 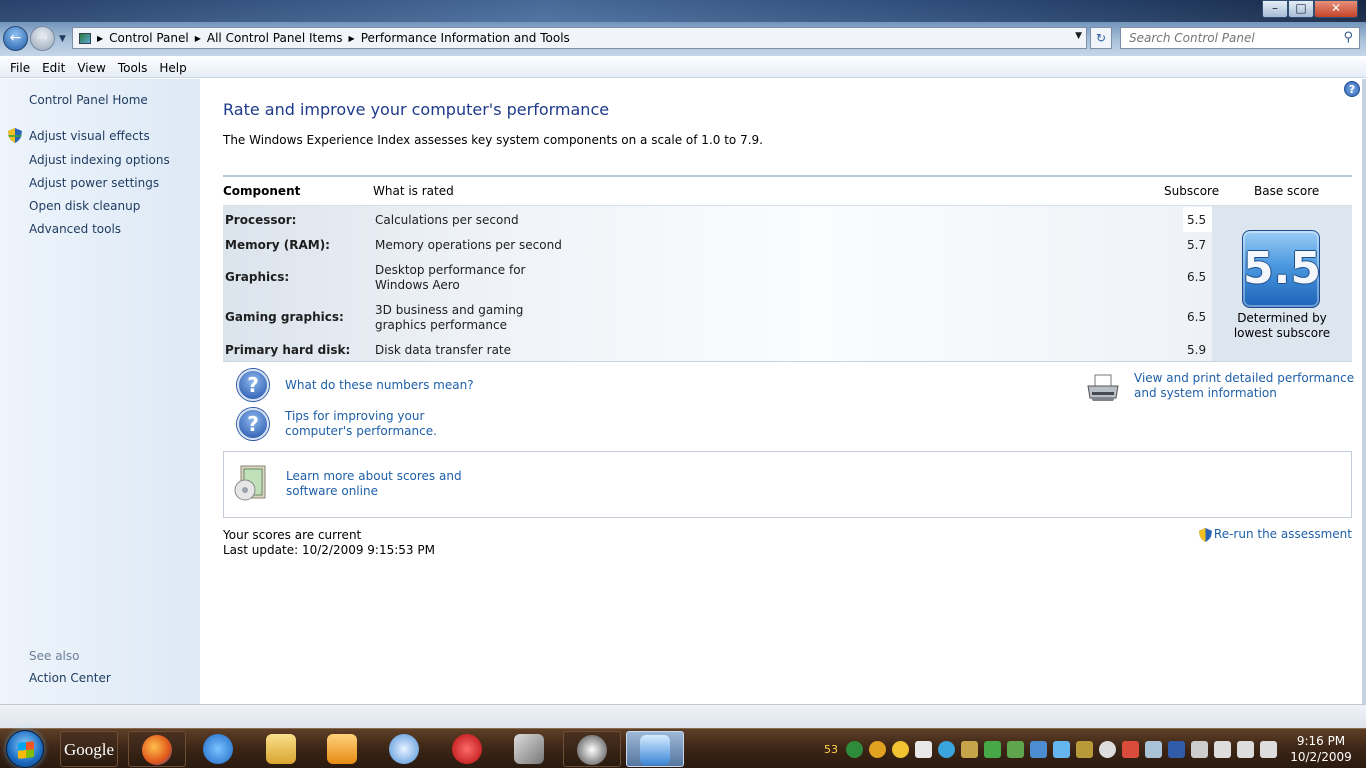 What do you see at coordinates (468, 749) in the screenshot?
I see `taskbar-opera` at bounding box center [468, 749].